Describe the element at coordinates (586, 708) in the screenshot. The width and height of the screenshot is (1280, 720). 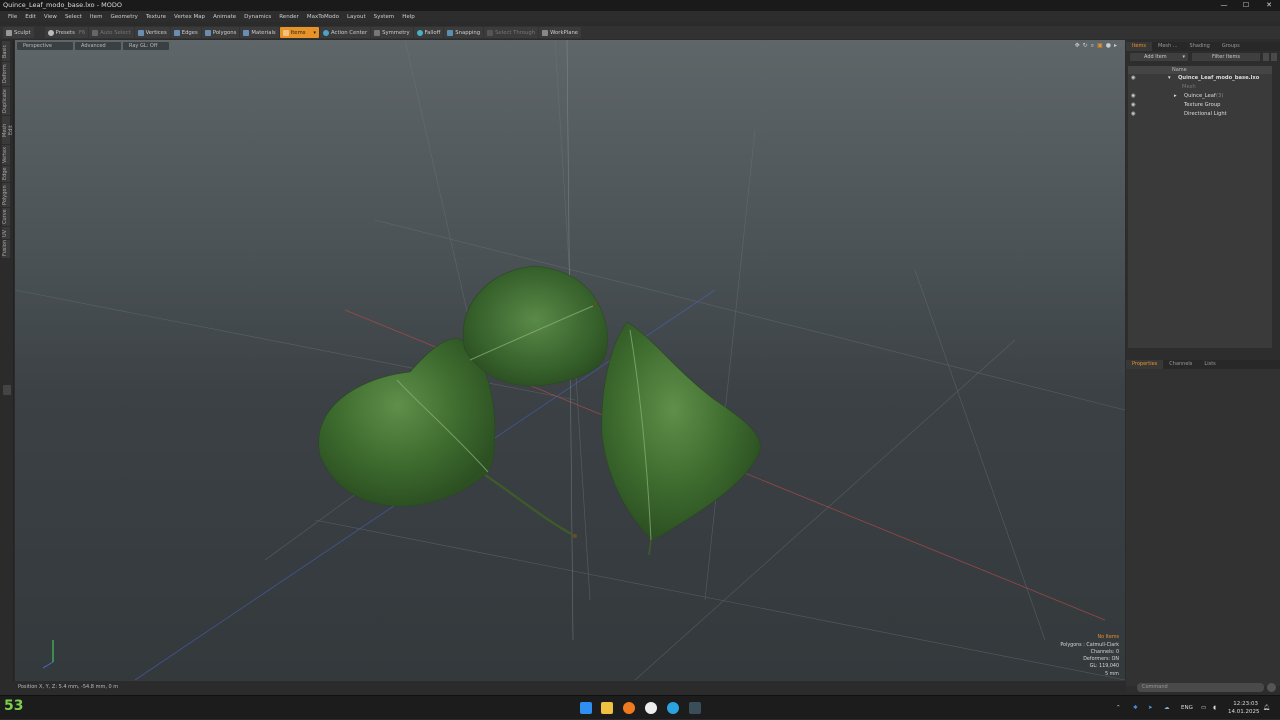
I see `windows-start-icon` at that location.